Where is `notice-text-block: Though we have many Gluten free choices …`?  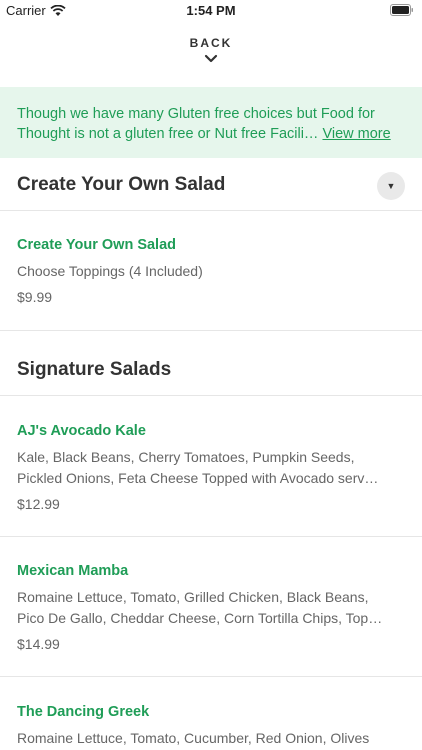
notice-text-block: Though we have many Gluten free choices … is located at coordinates (211, 124).